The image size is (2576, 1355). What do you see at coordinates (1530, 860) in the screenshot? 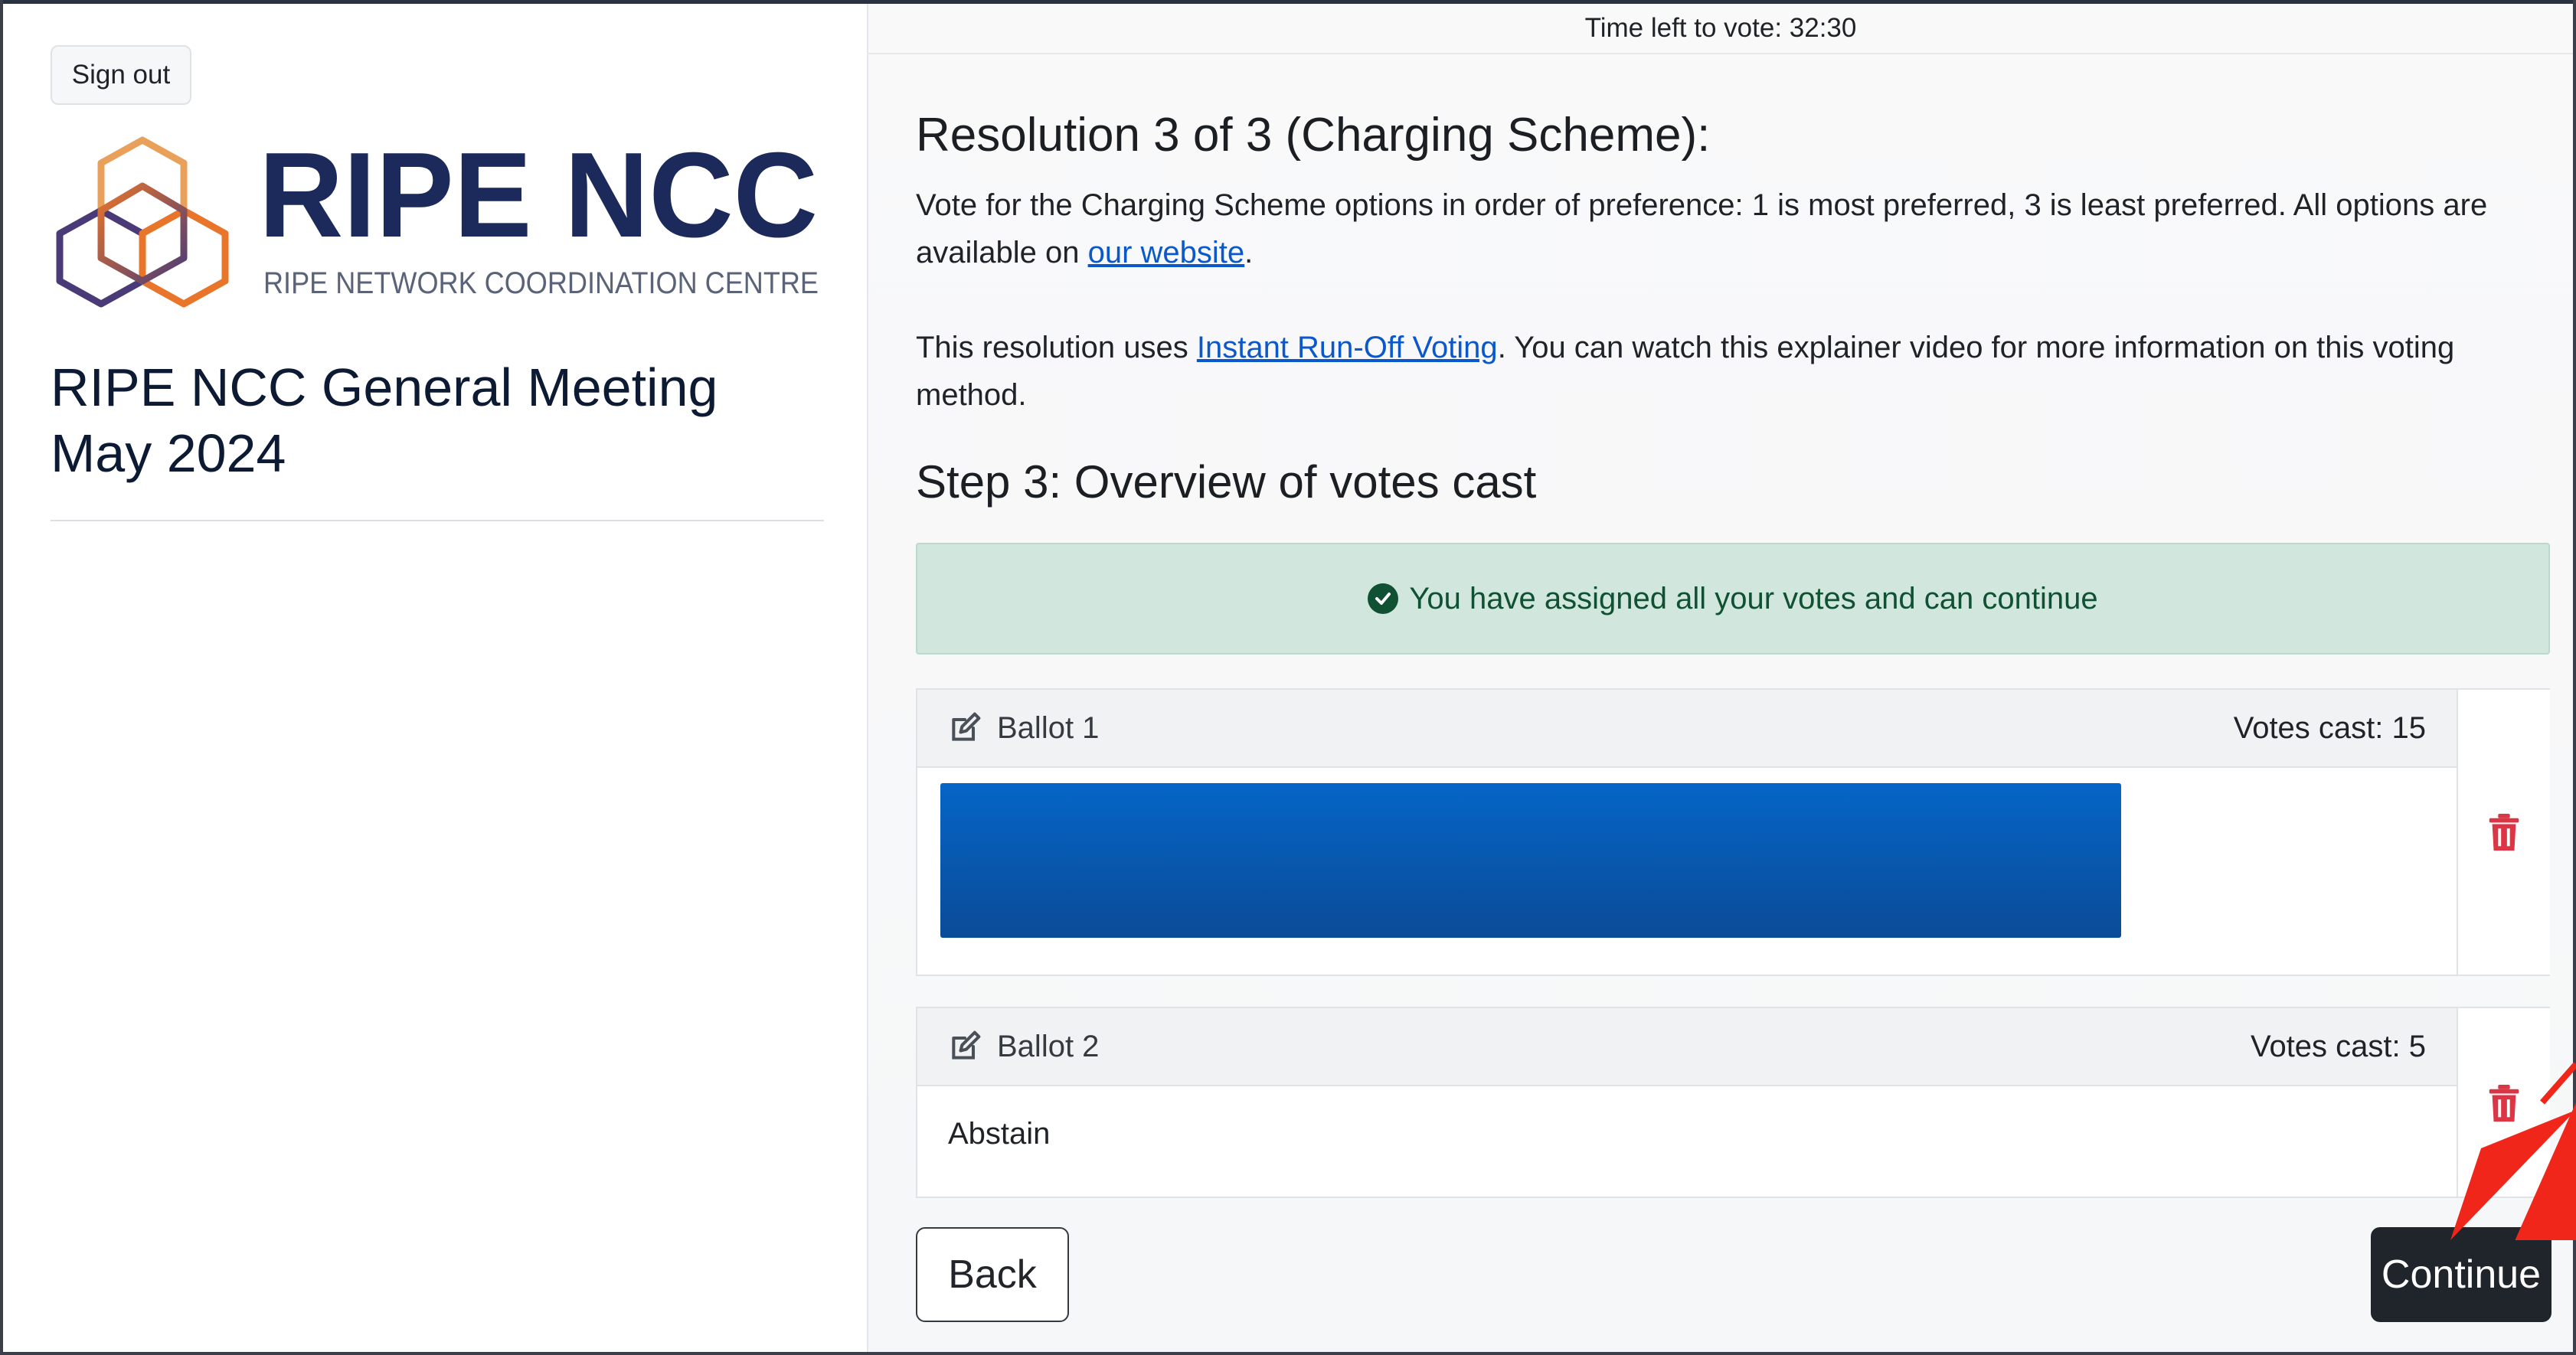
I see `ballot-redacted-content` at bounding box center [1530, 860].